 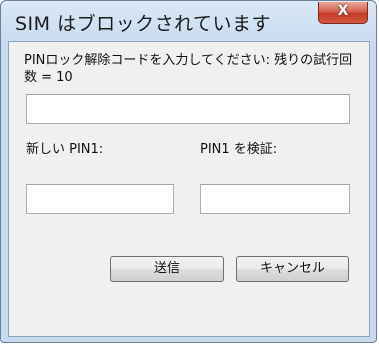 What do you see at coordinates (292, 269) in the screenshot?
I see `cancel-button: キャンセル` at bounding box center [292, 269].